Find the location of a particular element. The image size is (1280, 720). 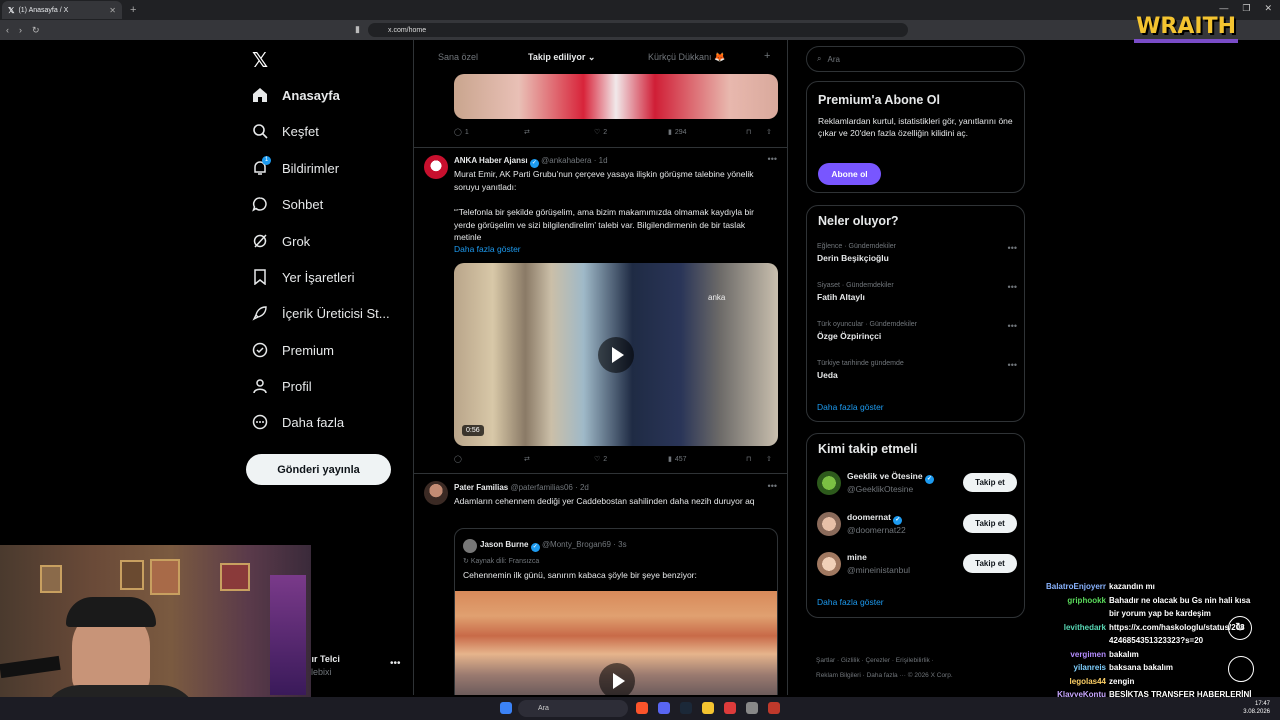

tweet-time: · 2d is located at coordinates (582, 487).